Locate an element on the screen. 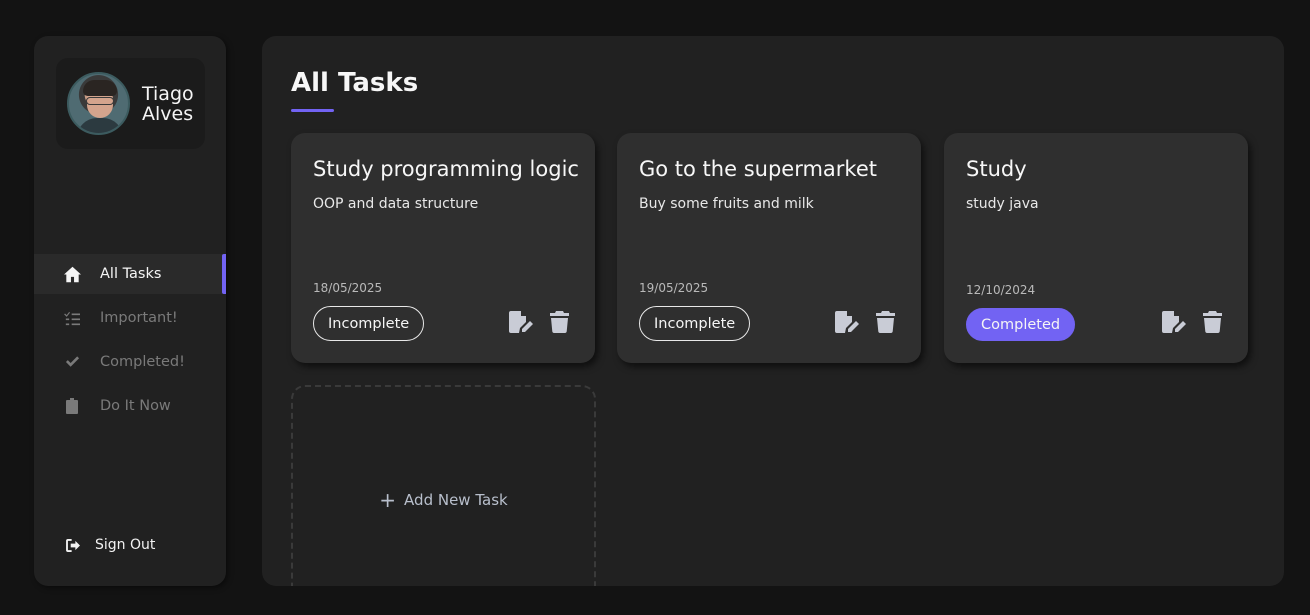 This screenshot has height=615, width=1310. home-icon is located at coordinates (72, 274).